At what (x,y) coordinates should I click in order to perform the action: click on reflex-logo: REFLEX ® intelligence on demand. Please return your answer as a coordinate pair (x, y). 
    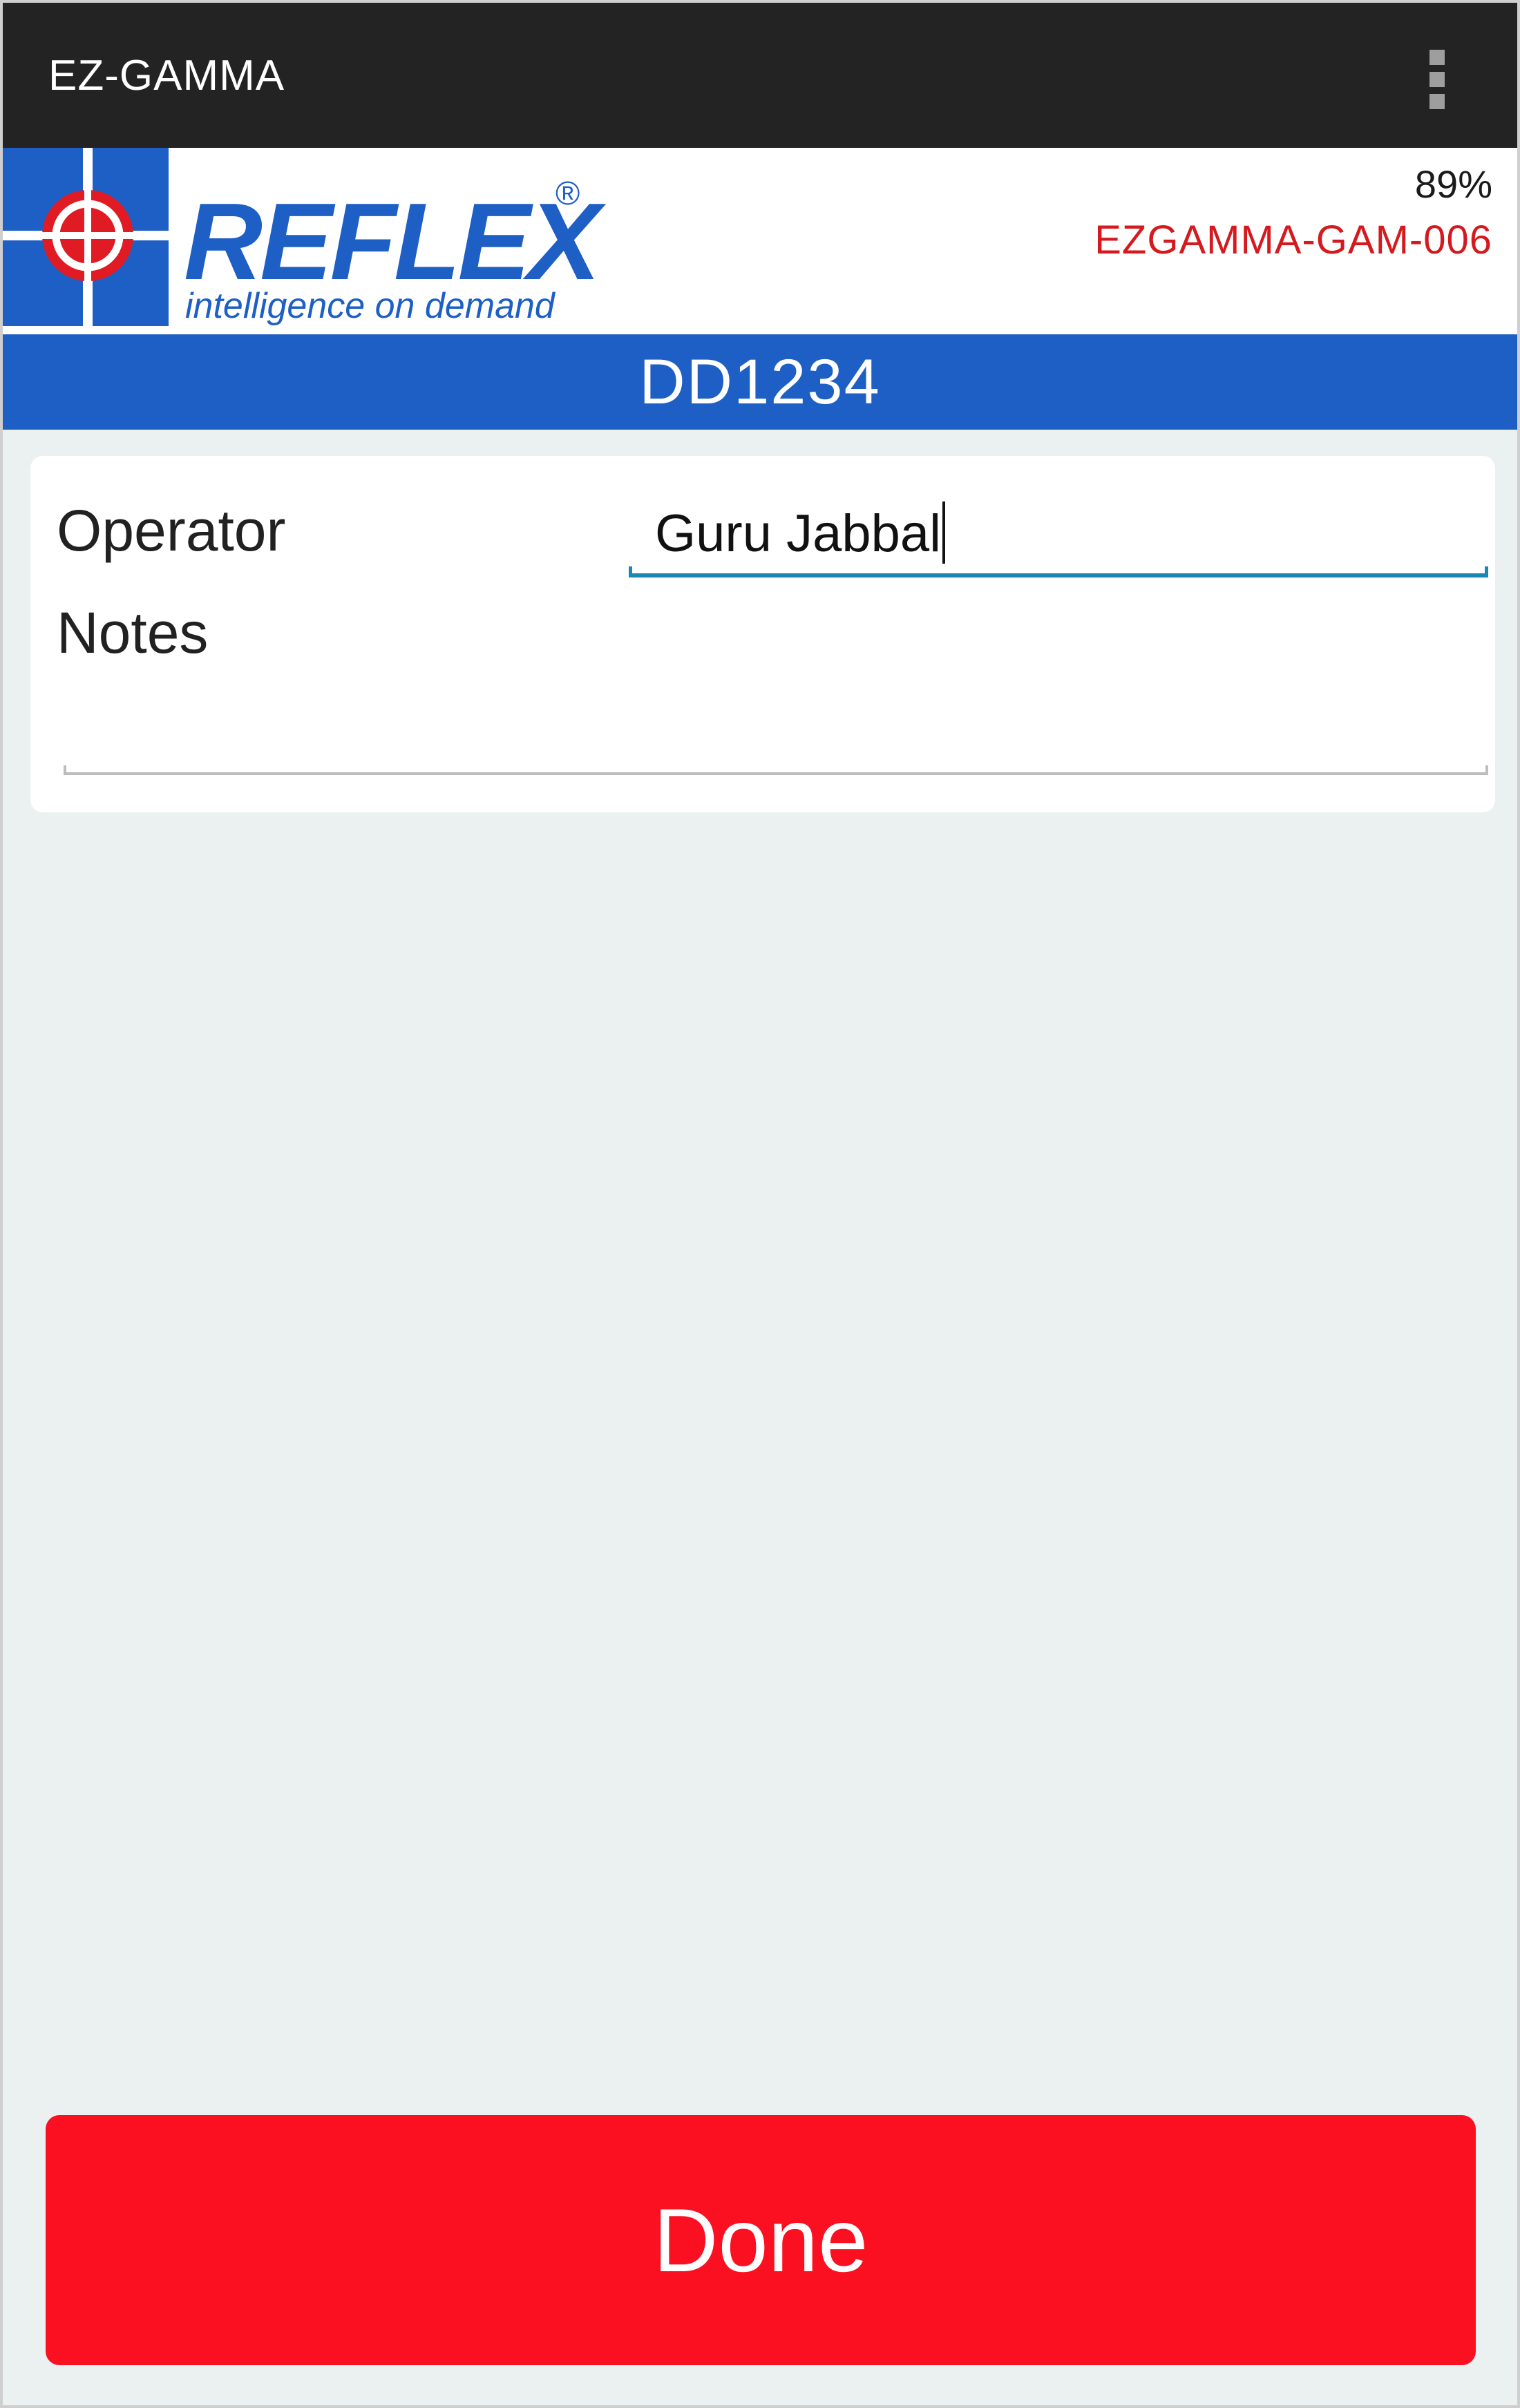
    Looking at the image, I should click on (306, 237).